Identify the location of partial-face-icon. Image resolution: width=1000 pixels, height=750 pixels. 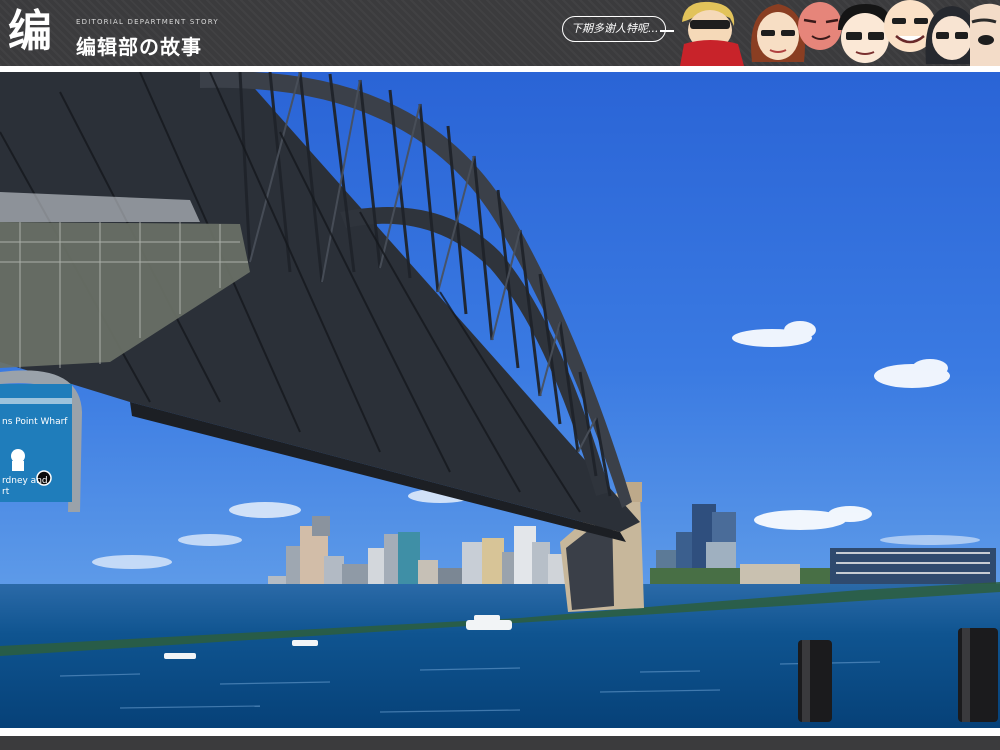
(985, 34).